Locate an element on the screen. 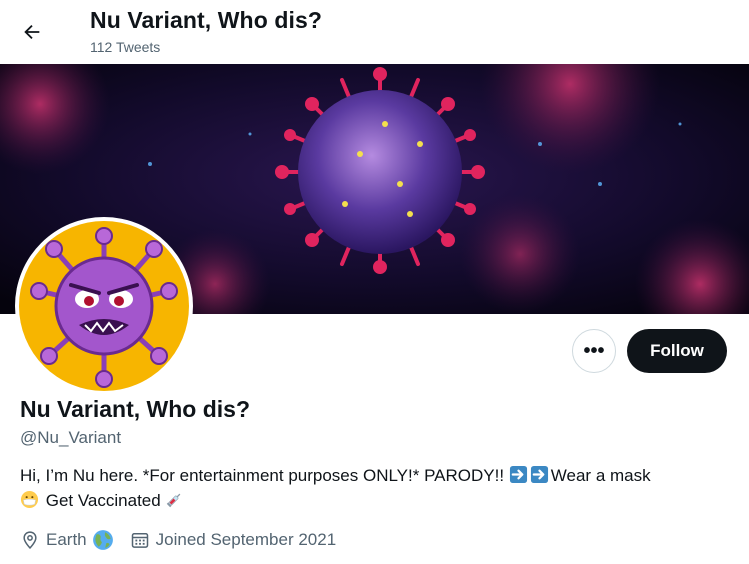  join-date: Joined September 2021 is located at coordinates (233, 540).